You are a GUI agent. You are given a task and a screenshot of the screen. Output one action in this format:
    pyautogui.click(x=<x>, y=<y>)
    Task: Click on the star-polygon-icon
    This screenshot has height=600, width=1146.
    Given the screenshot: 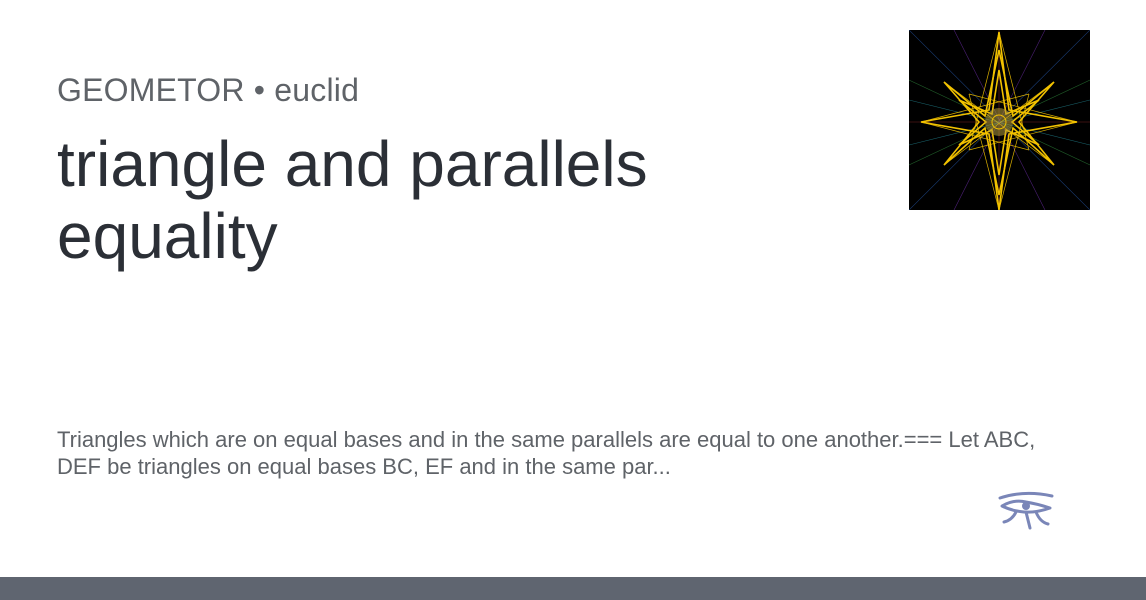 What is the action you would take?
    pyautogui.click(x=999, y=120)
    